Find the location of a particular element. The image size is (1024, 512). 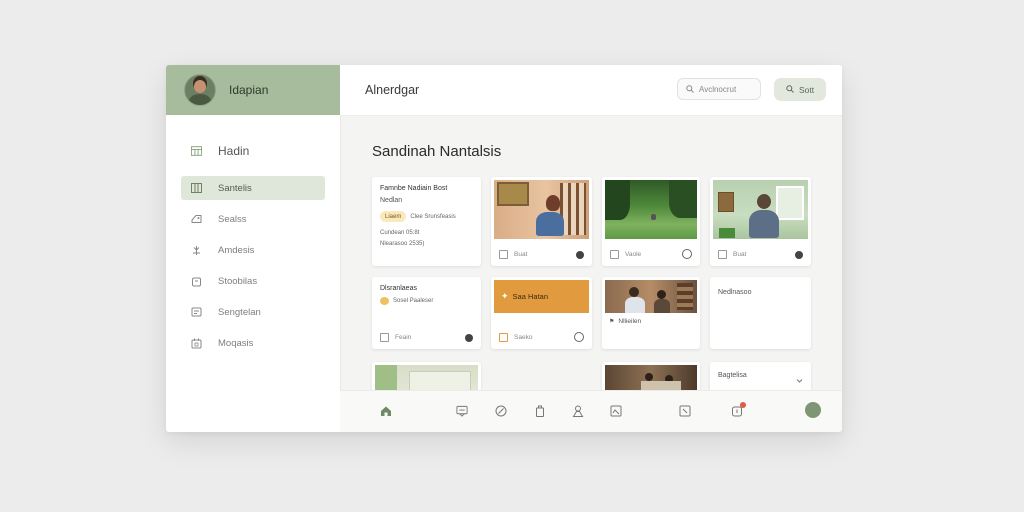

card-label: Saeko is located at coordinates (523, 337).